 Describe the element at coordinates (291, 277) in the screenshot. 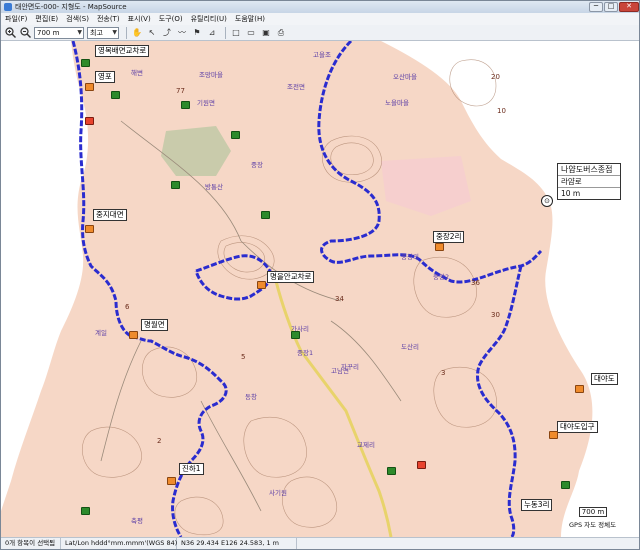

I see `junction-label: 명을안교차로` at that location.